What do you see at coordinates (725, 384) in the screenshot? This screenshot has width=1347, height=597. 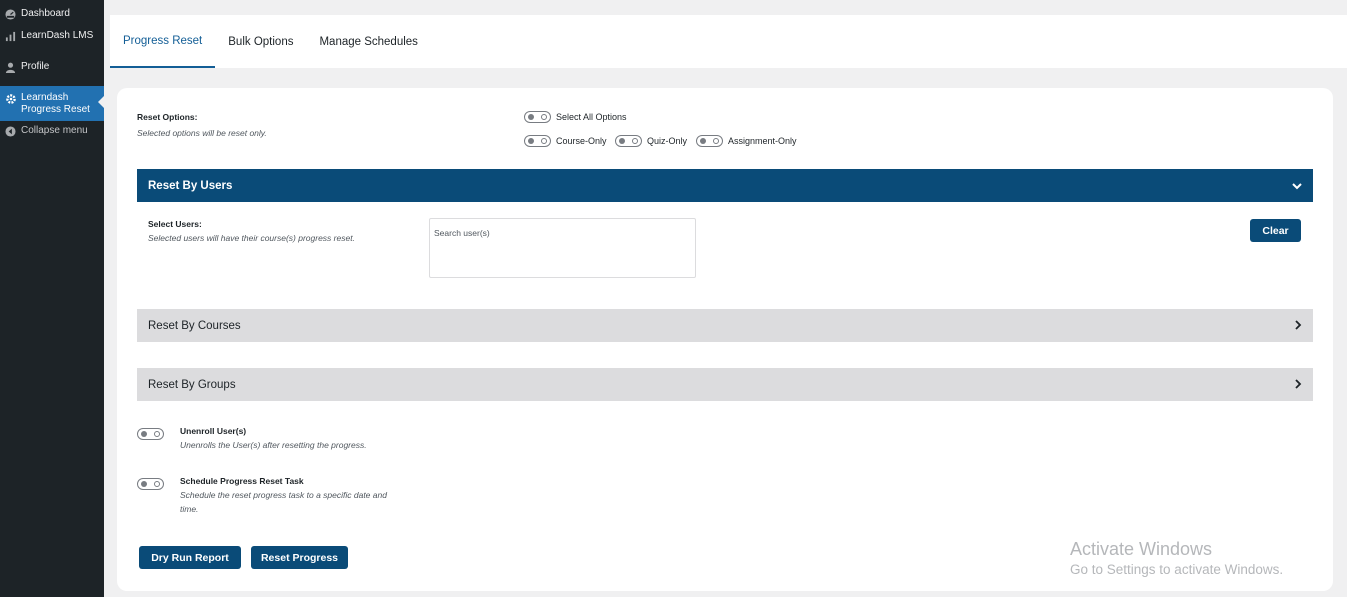 I see `reset-by-groups-header: Reset By Groups` at bounding box center [725, 384].